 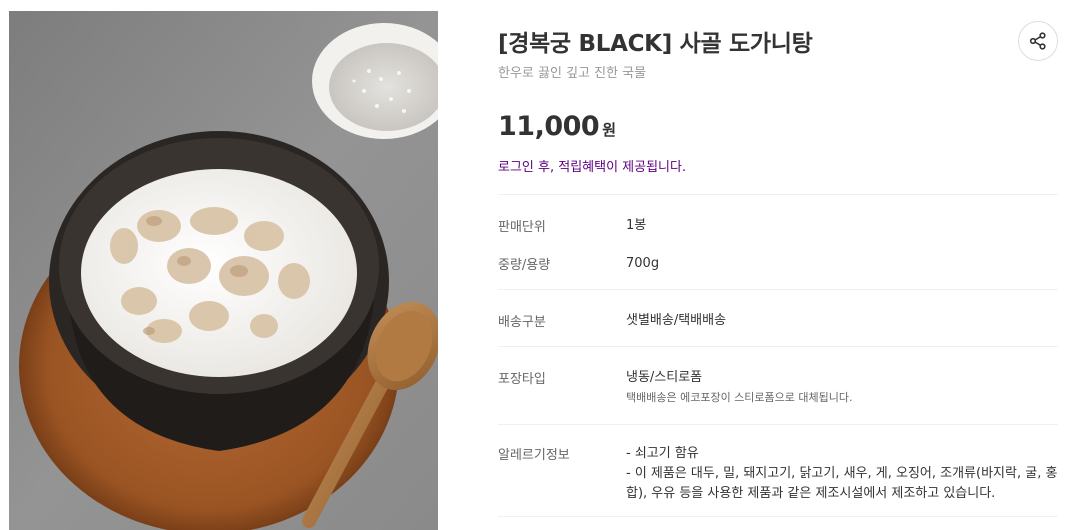 I want to click on detail-value: 샛별배송/택배배송, so click(x=676, y=320).